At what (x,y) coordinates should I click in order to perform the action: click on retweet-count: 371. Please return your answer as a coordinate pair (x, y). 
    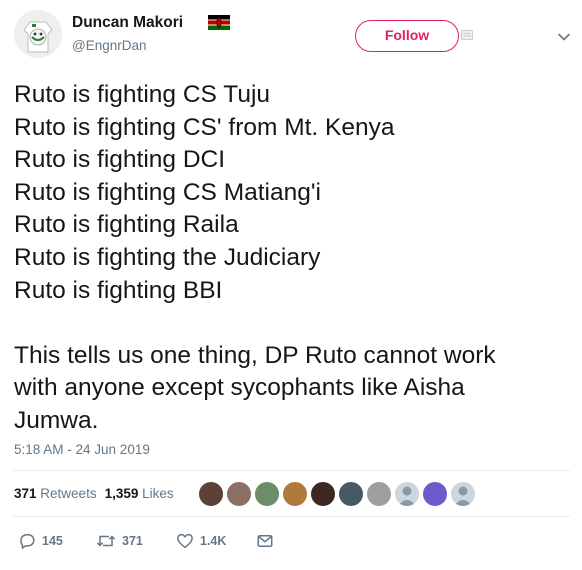
    Looking at the image, I should click on (132, 541).